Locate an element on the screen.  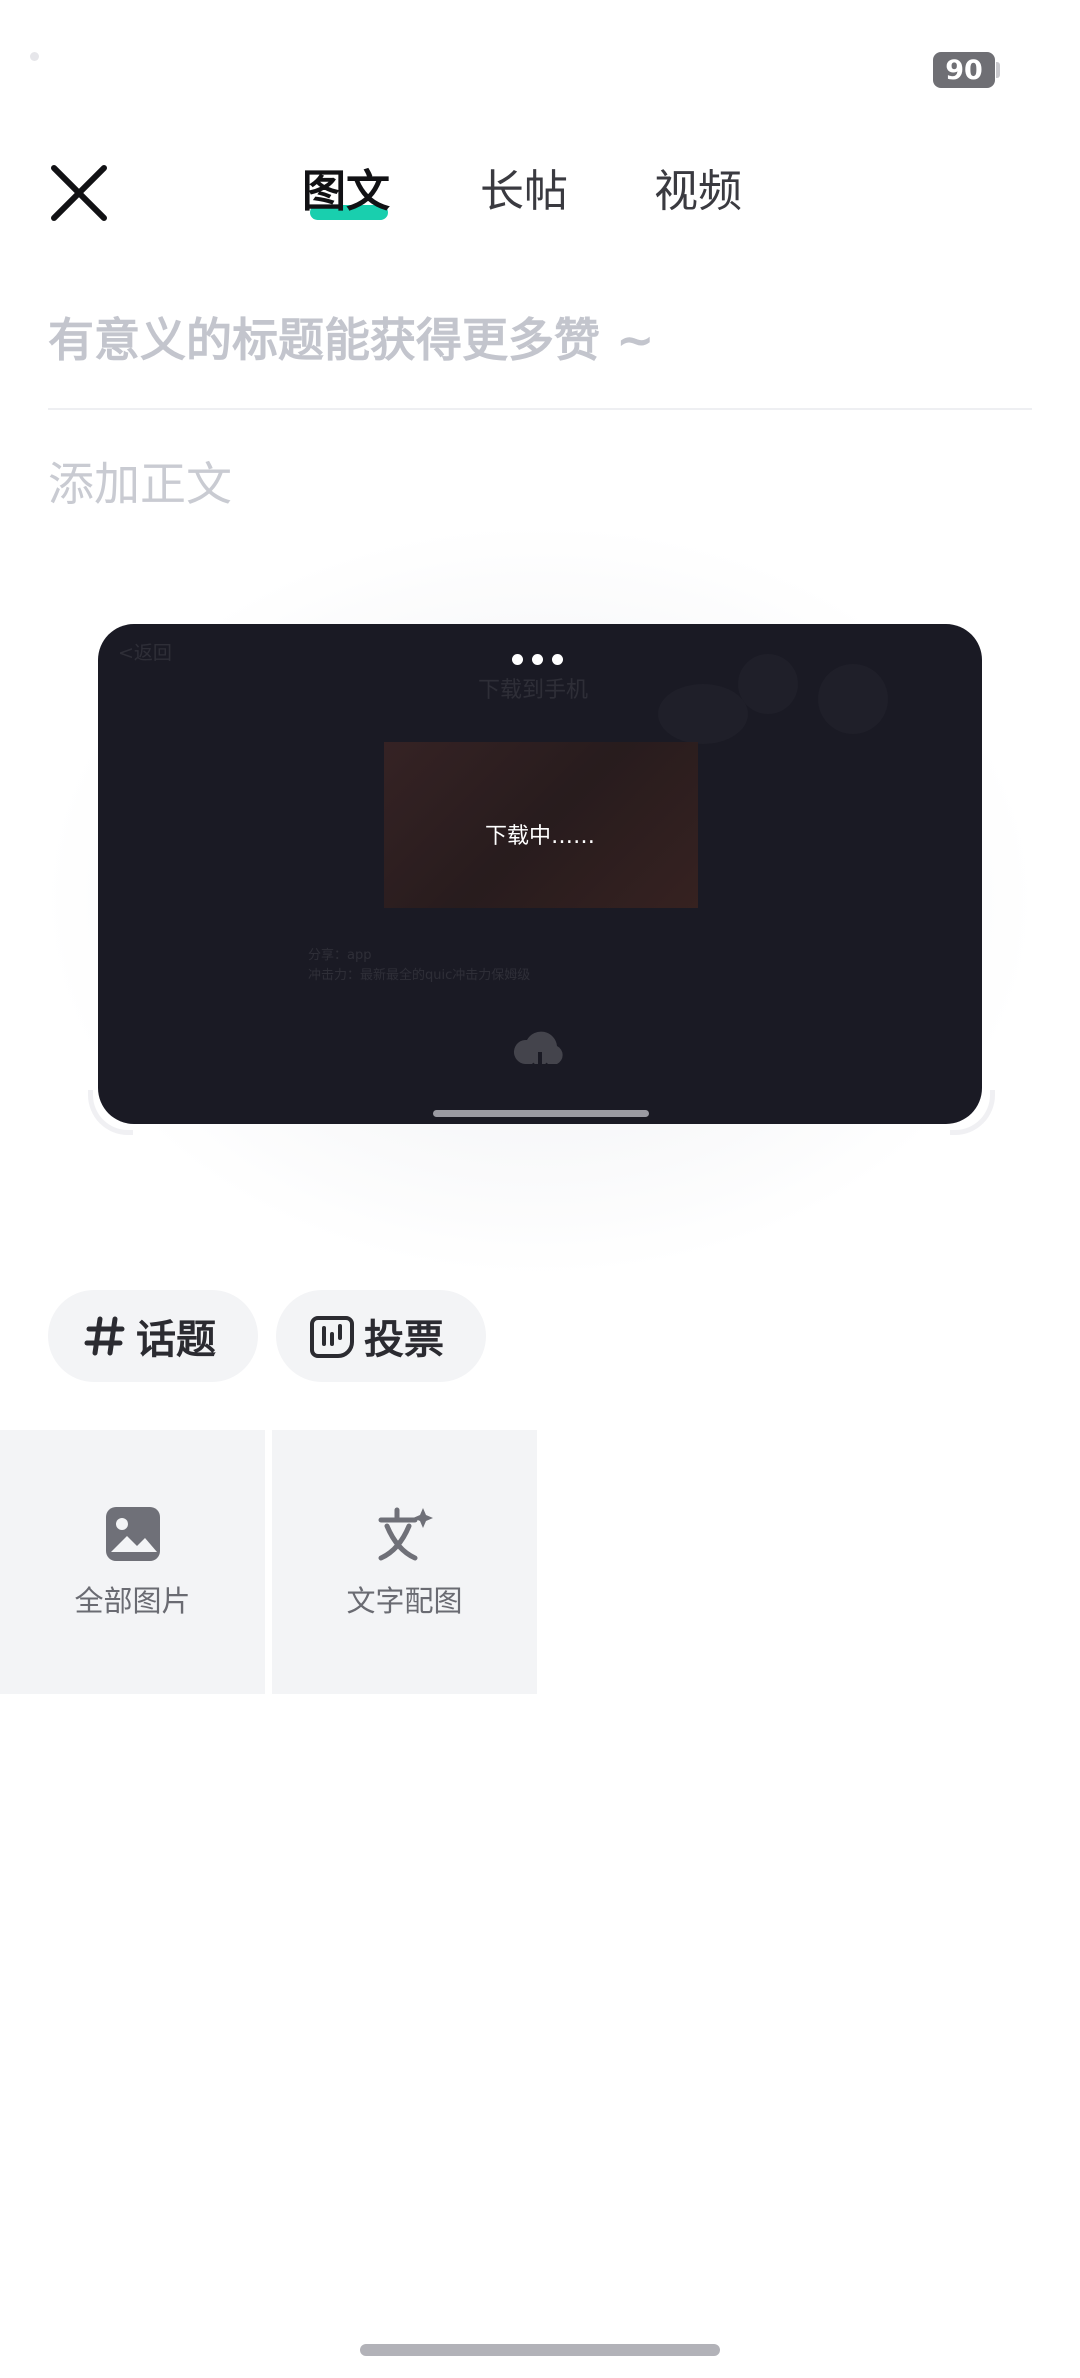
close-icon is located at coordinates (79, 193).